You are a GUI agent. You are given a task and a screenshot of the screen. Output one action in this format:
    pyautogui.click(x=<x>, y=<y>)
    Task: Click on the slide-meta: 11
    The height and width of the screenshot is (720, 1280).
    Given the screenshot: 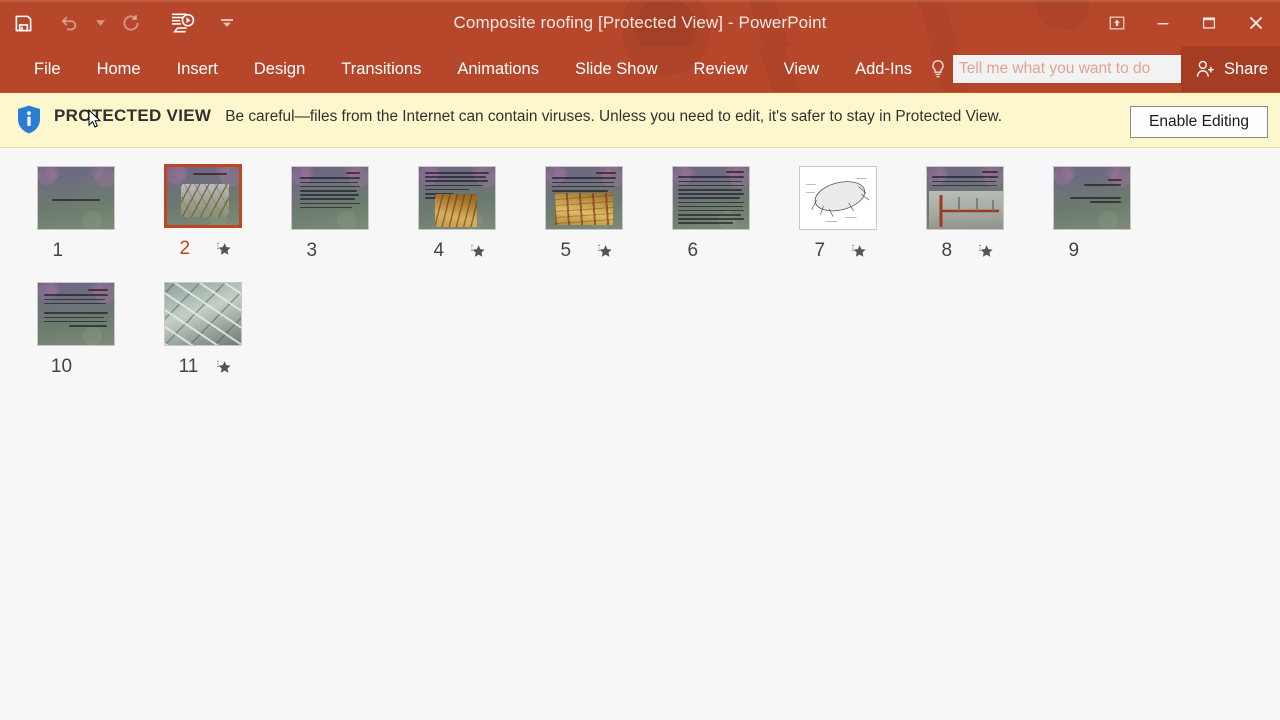 What is the action you would take?
    pyautogui.click(x=202, y=367)
    